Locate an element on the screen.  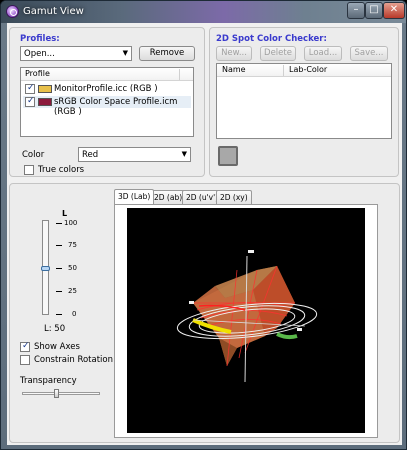
transparency-slider-track is located at coordinates (61, 393).